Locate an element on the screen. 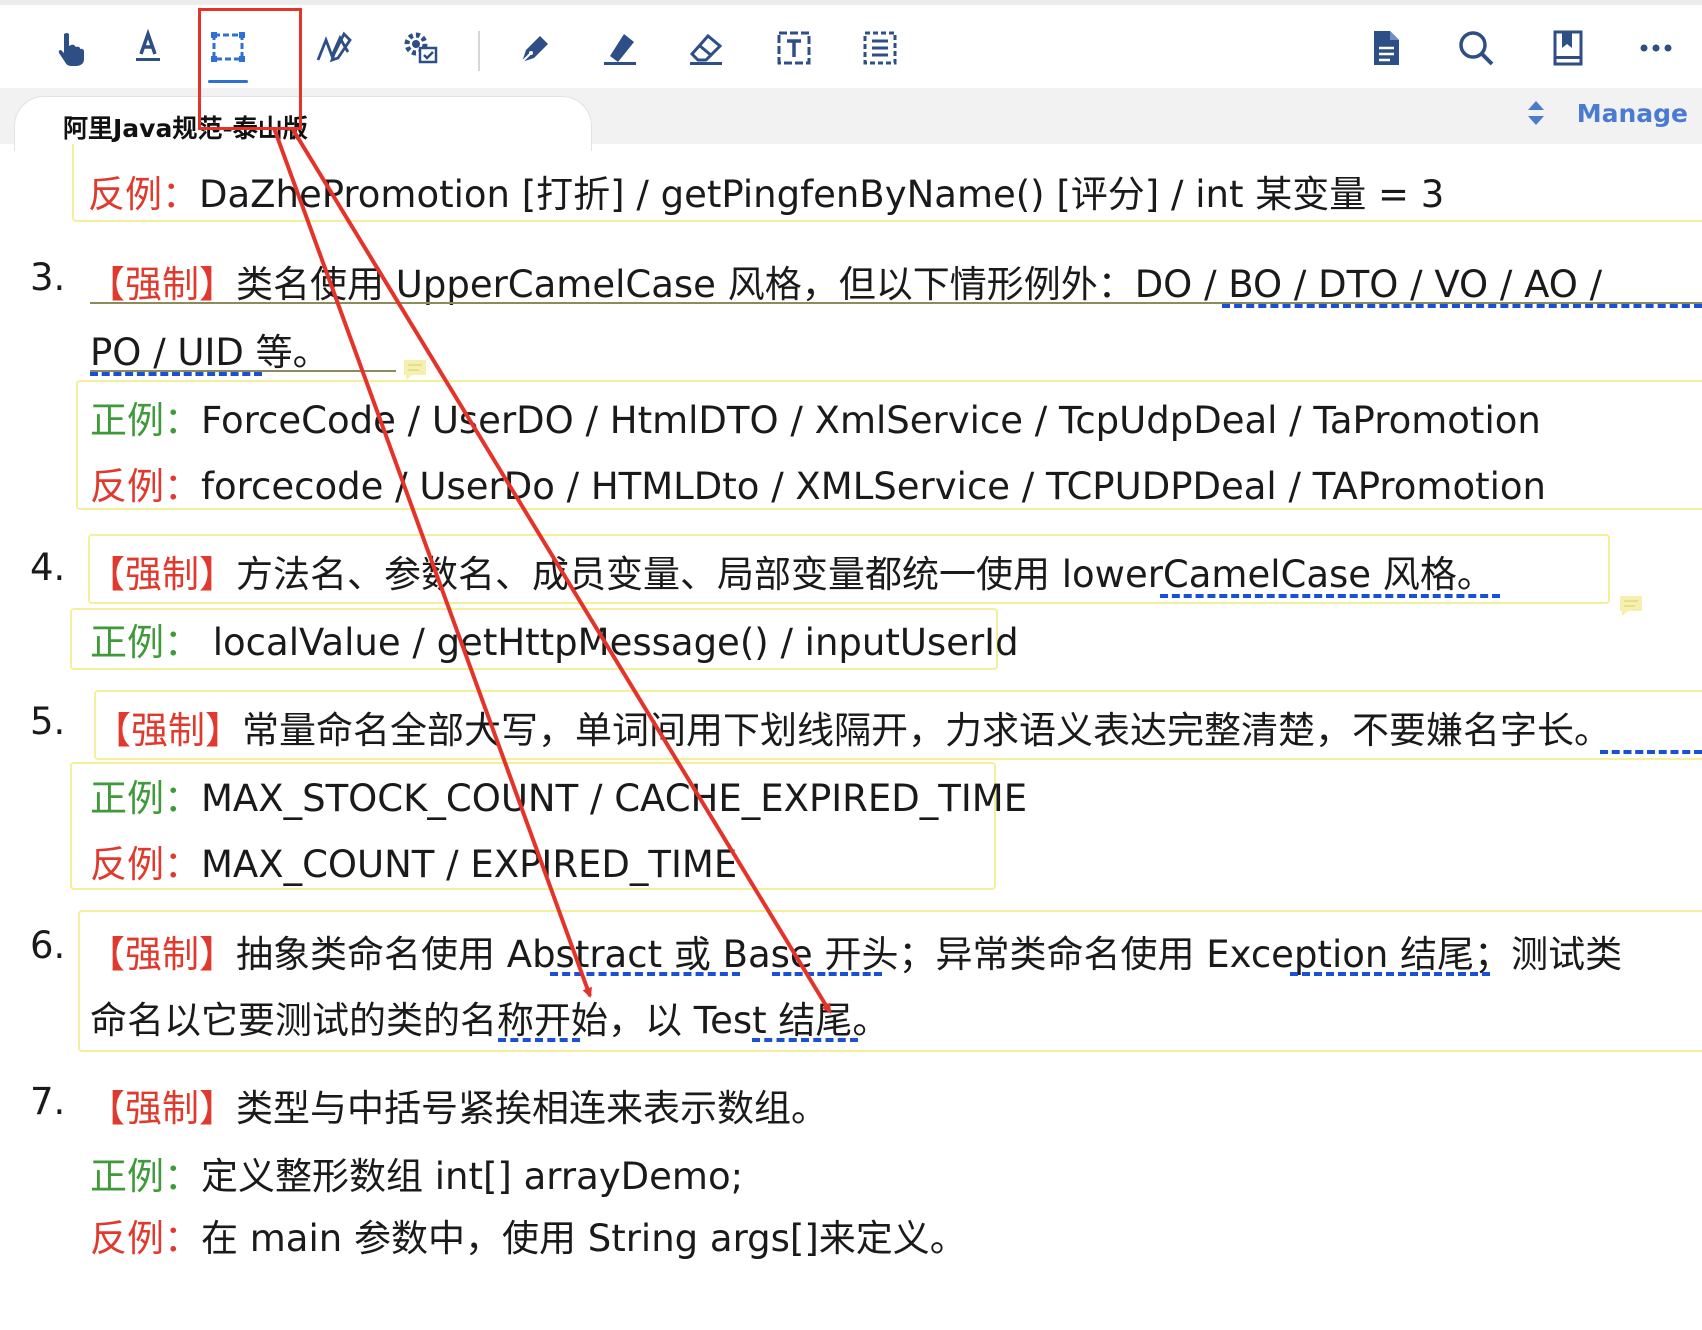 The image size is (1702, 1330). area-select-tool is located at coordinates (880, 48).